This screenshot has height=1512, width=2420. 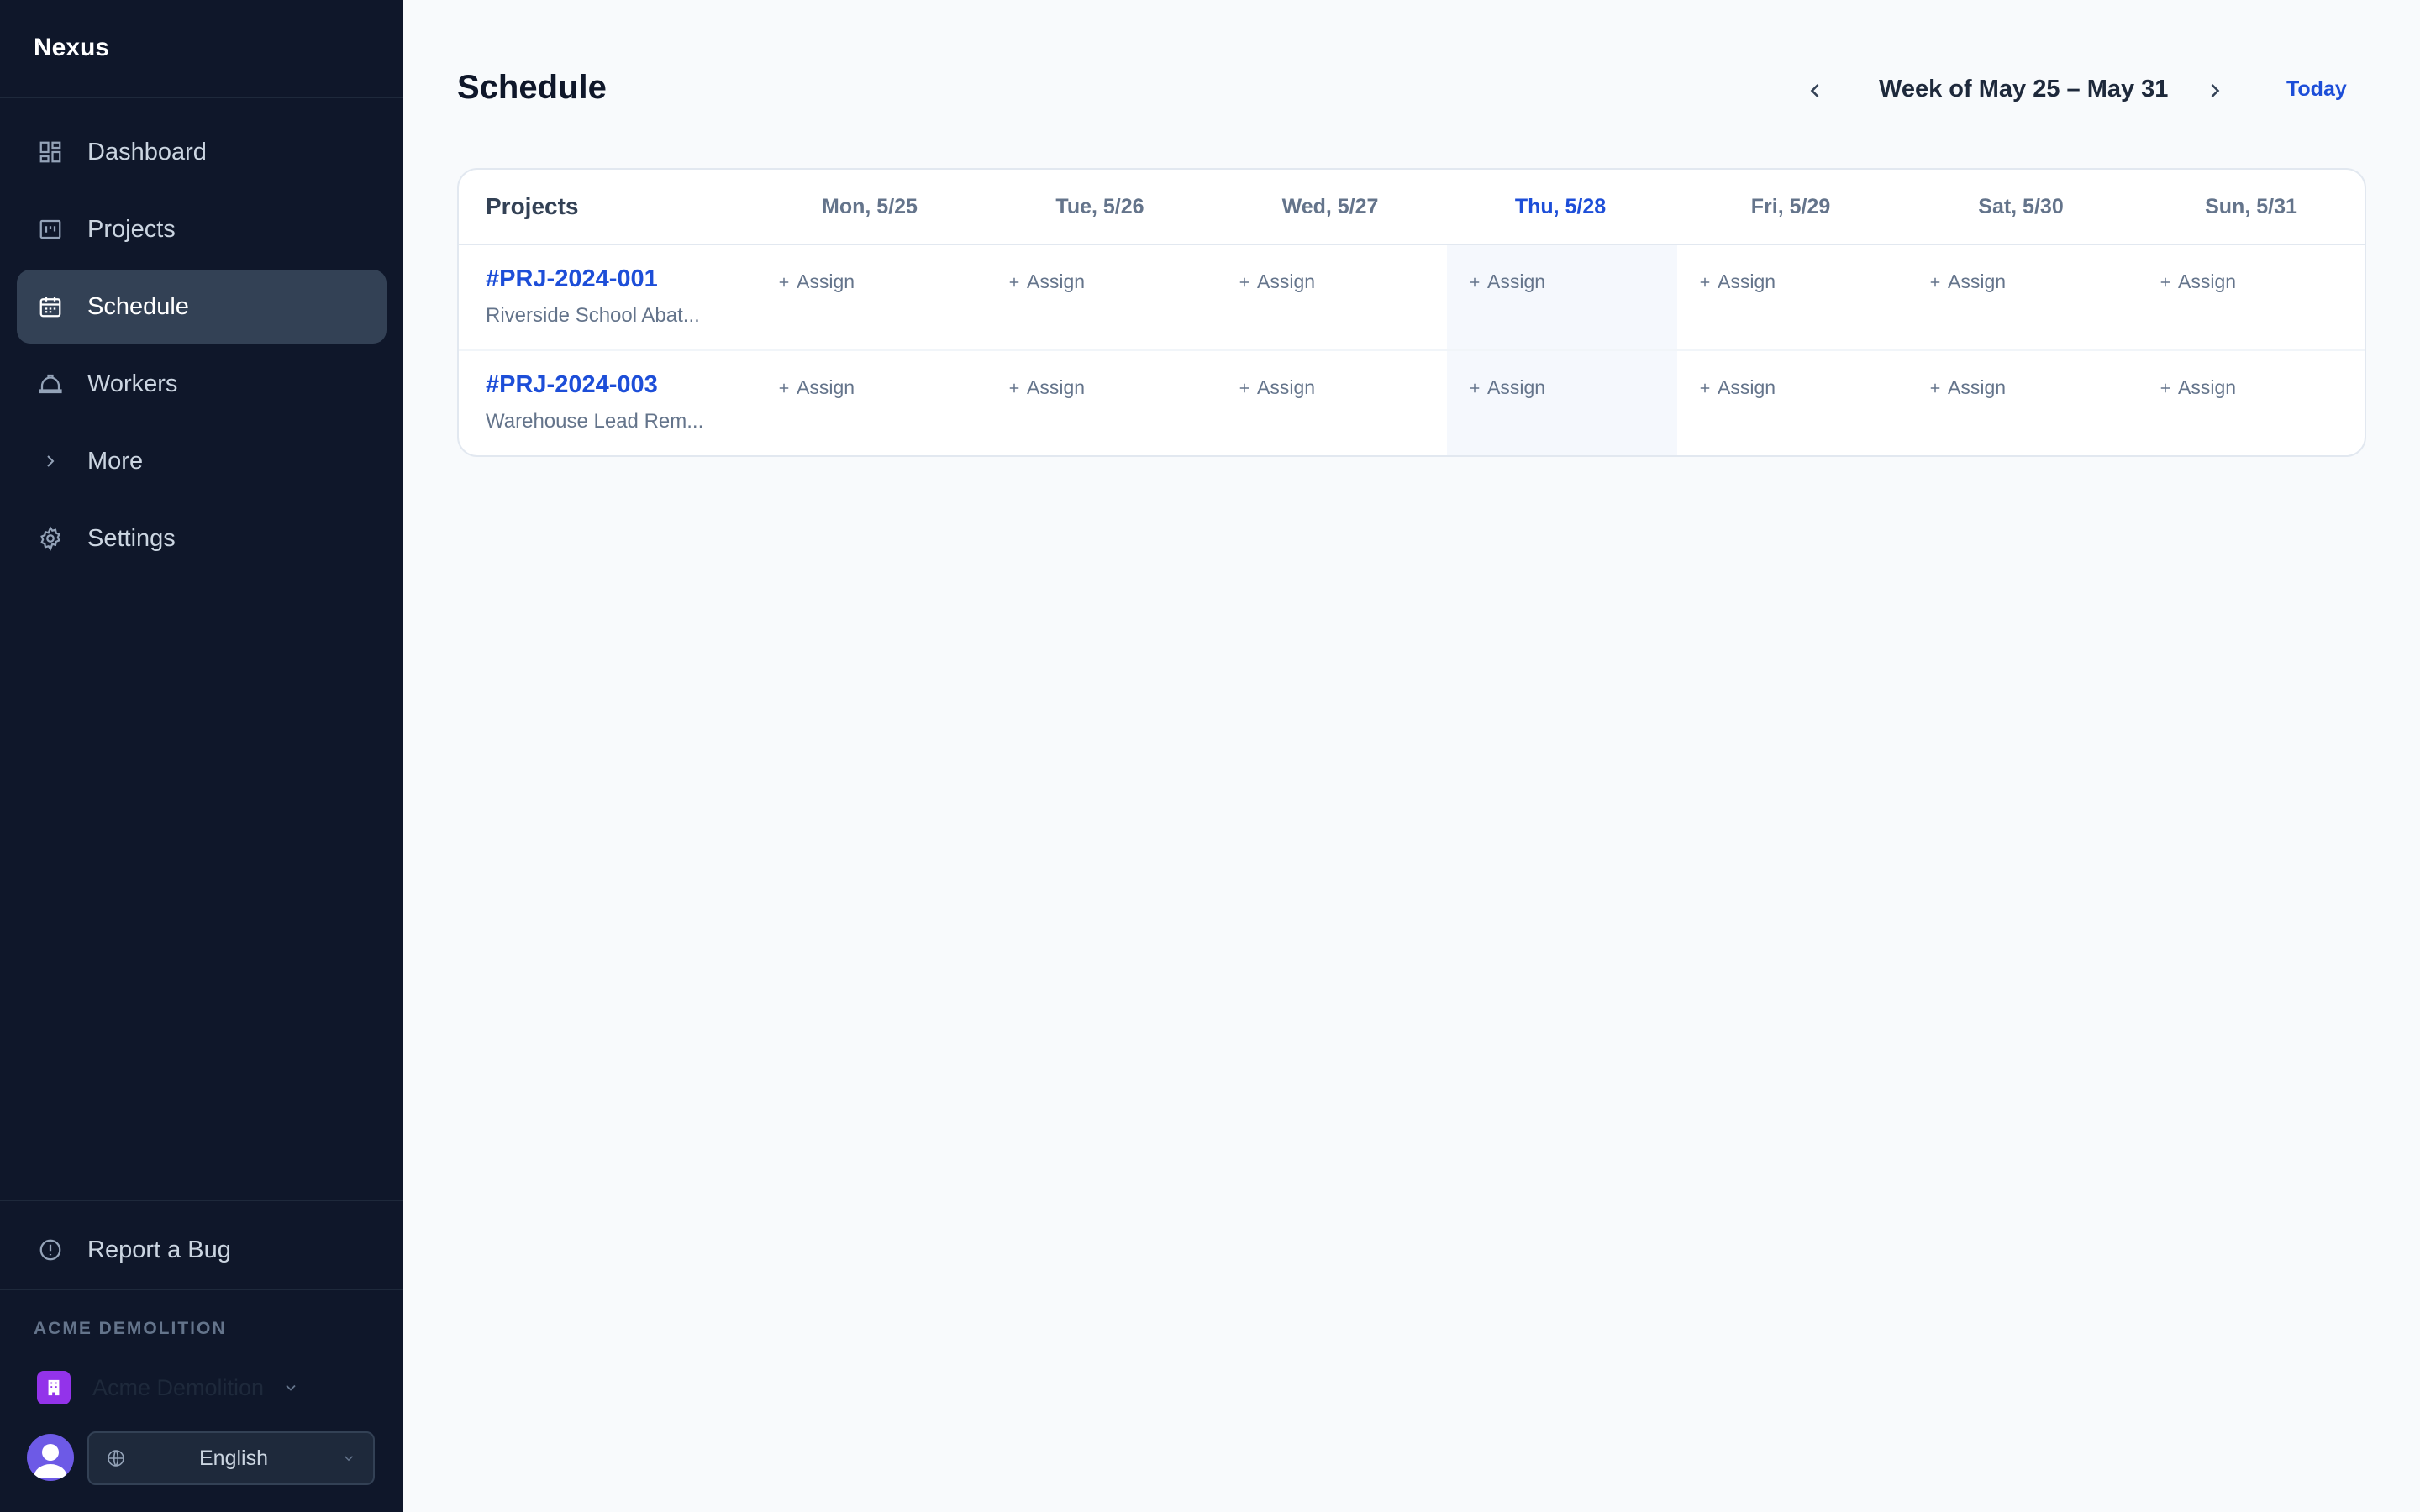 I want to click on org-name: Acme Demolition, so click(x=178, y=1387).